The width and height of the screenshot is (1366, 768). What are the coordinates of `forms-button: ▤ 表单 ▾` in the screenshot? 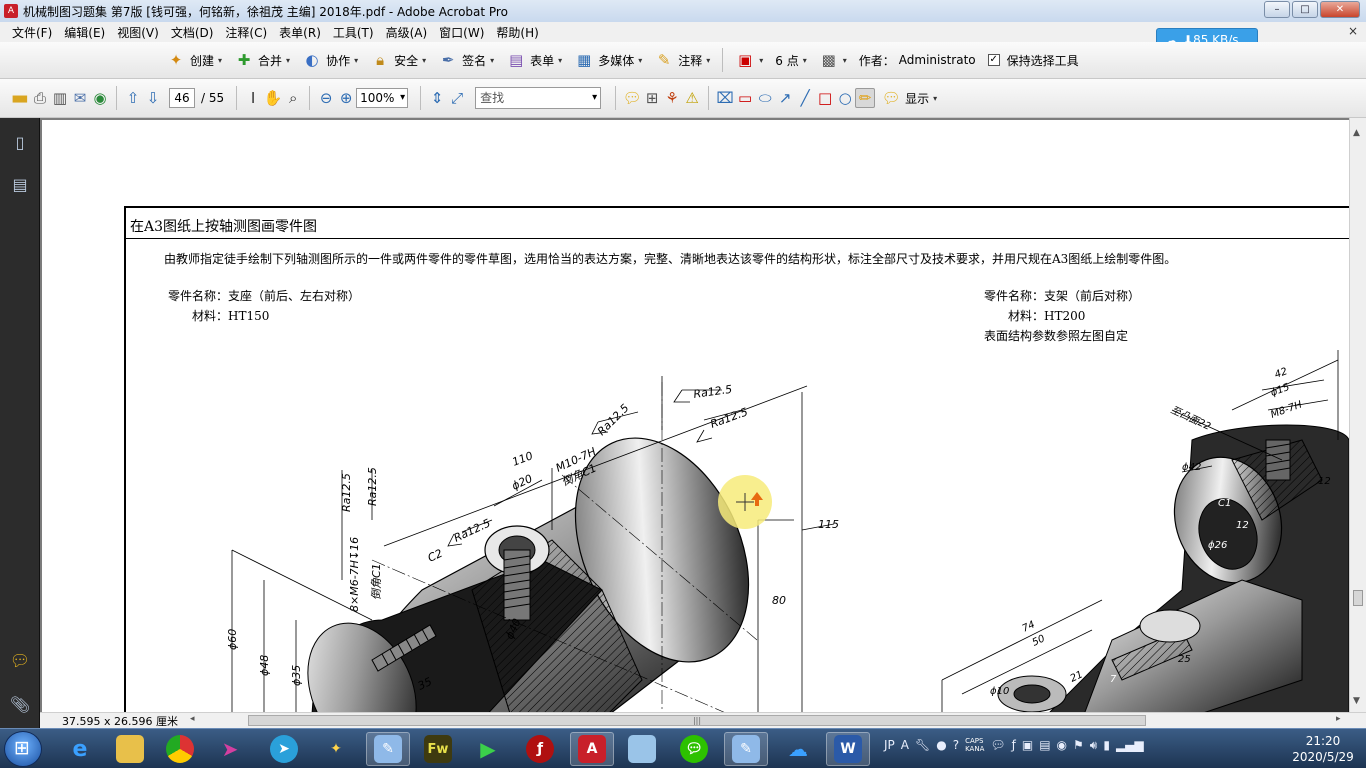 It's located at (534, 60).